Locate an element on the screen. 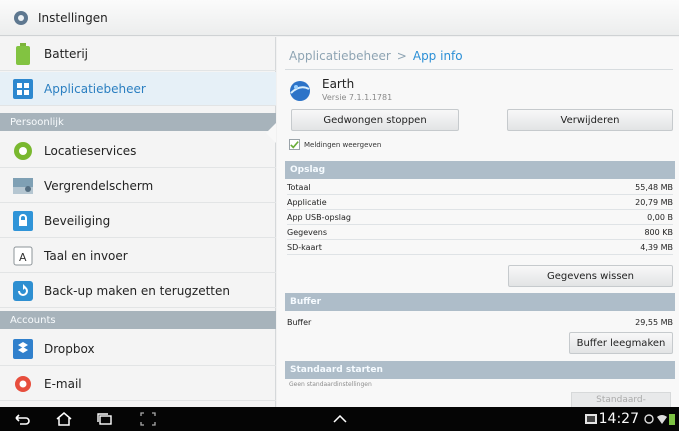 This screenshot has width=679, height=431. backup-icon is located at coordinates (23, 291).